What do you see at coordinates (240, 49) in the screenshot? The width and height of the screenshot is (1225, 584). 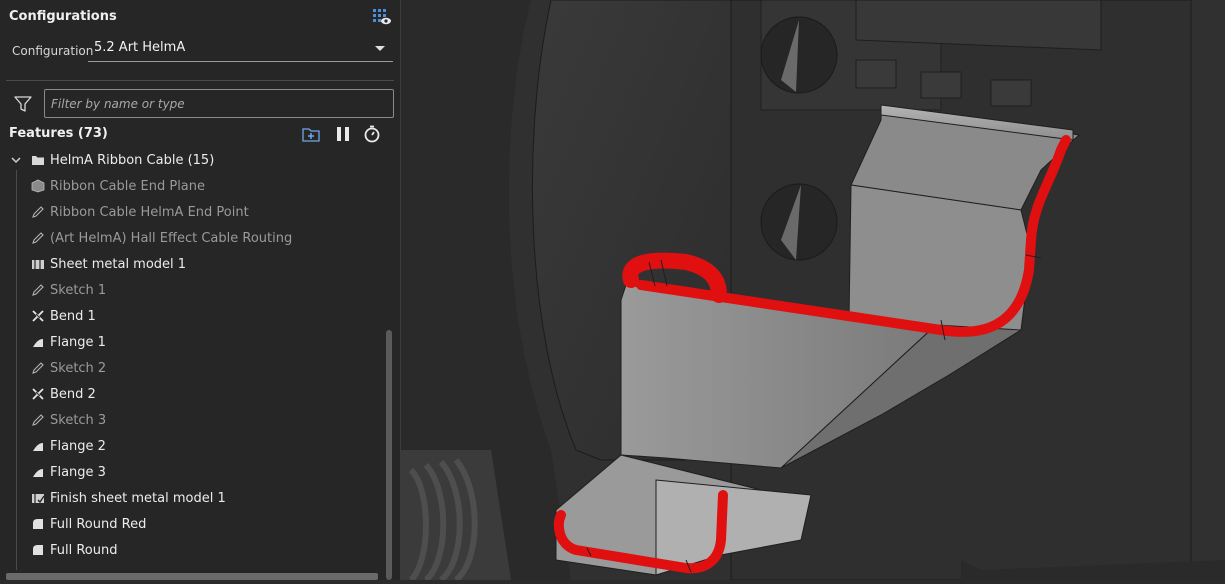 I see `configuration-select: 5.2 Art HelmA` at bounding box center [240, 49].